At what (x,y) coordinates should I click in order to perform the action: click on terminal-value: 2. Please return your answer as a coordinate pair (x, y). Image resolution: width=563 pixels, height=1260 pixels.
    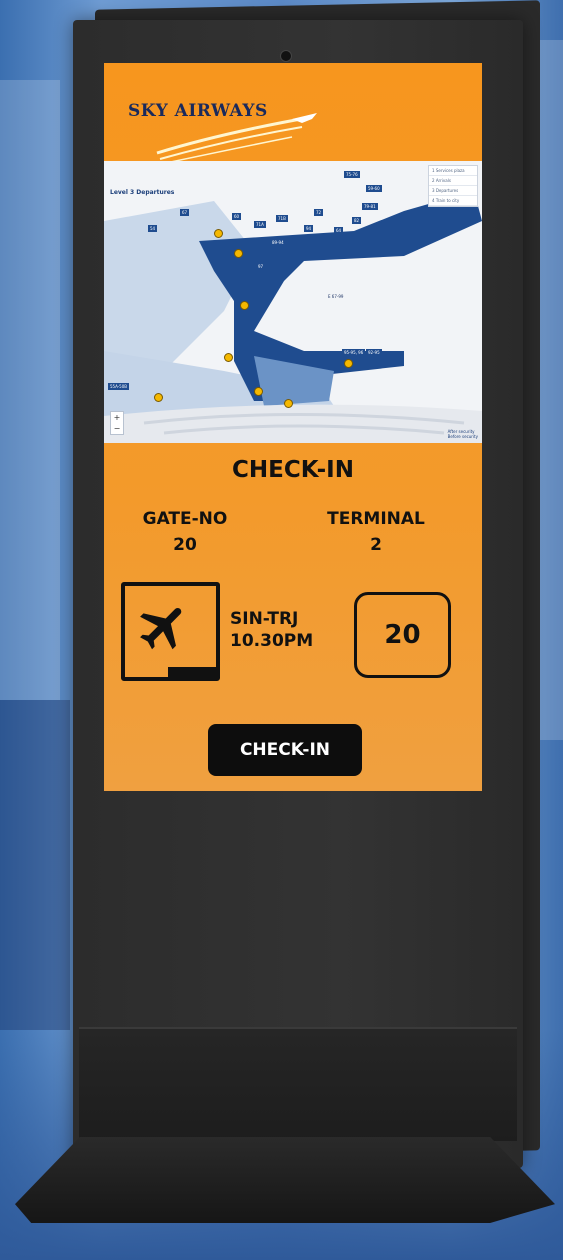
    Looking at the image, I should click on (376, 545).